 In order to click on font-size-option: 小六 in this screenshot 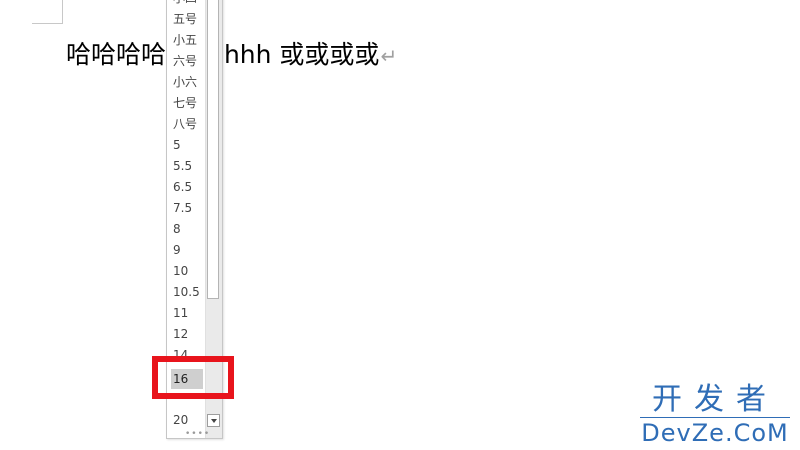, I will do `click(187, 82)`.